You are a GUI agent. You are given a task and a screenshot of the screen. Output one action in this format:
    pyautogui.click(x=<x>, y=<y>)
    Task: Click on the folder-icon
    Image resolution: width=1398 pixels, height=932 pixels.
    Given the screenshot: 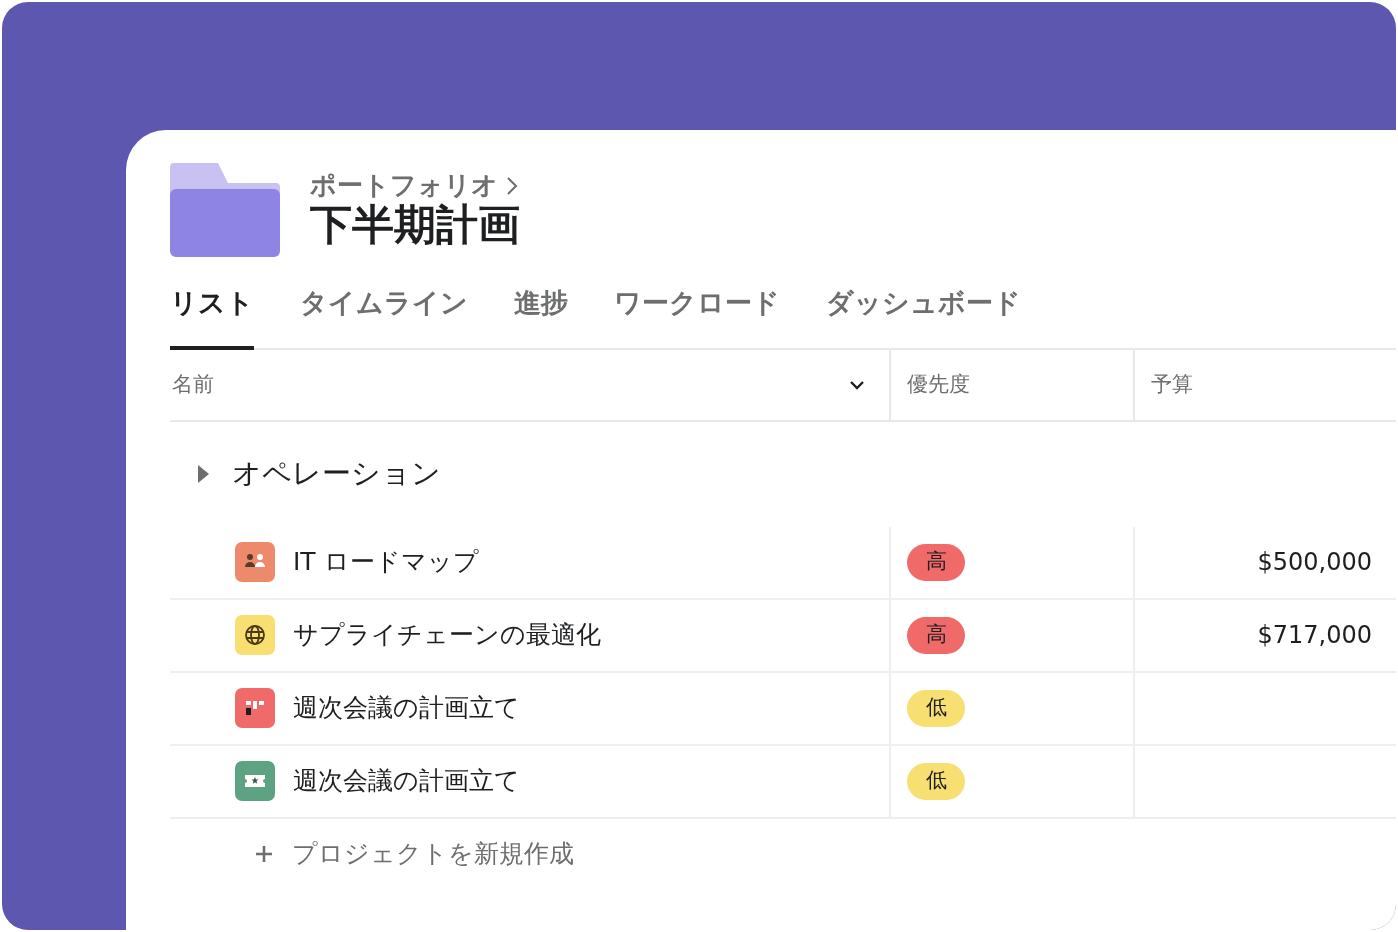 What is the action you would take?
    pyautogui.click(x=225, y=210)
    